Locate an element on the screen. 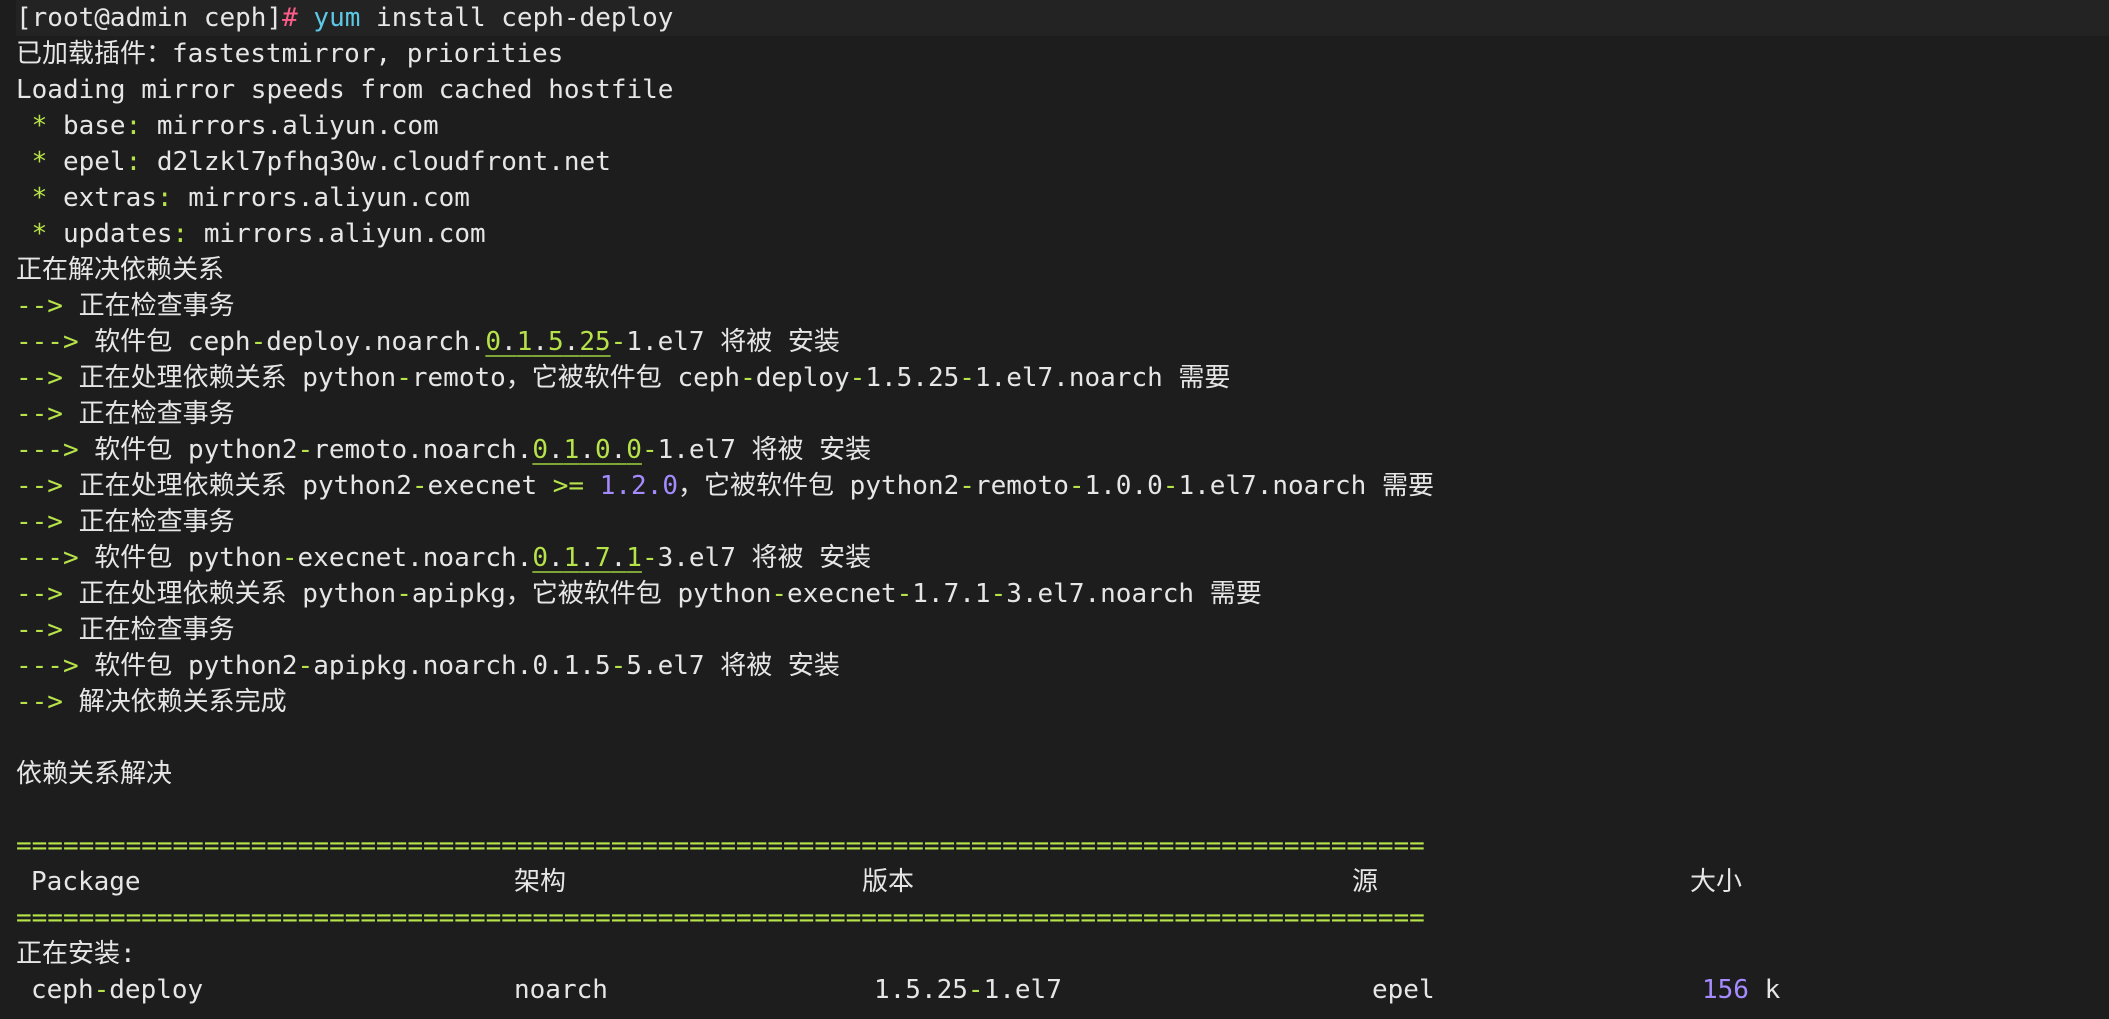 The height and width of the screenshot is (1019, 2109). resolve-done-line: --> 解决依赖关系完成 is located at coordinates (151, 702).